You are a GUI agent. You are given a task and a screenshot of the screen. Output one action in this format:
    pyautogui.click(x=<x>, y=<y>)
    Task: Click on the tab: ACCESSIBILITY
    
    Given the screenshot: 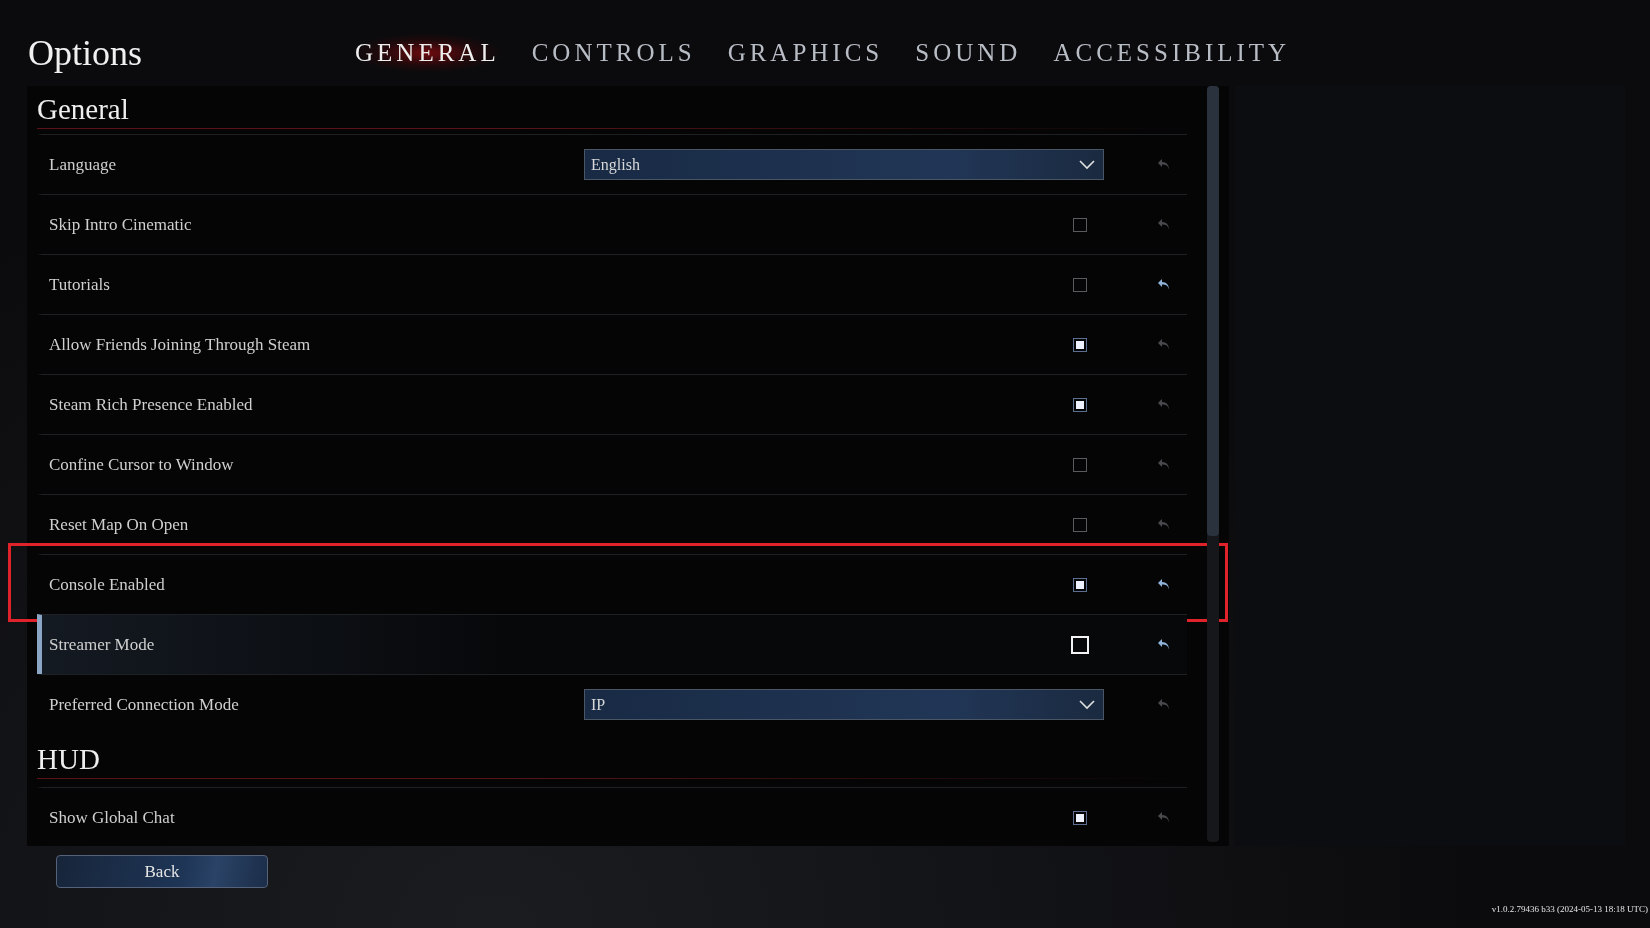 What is the action you would take?
    pyautogui.click(x=1172, y=53)
    